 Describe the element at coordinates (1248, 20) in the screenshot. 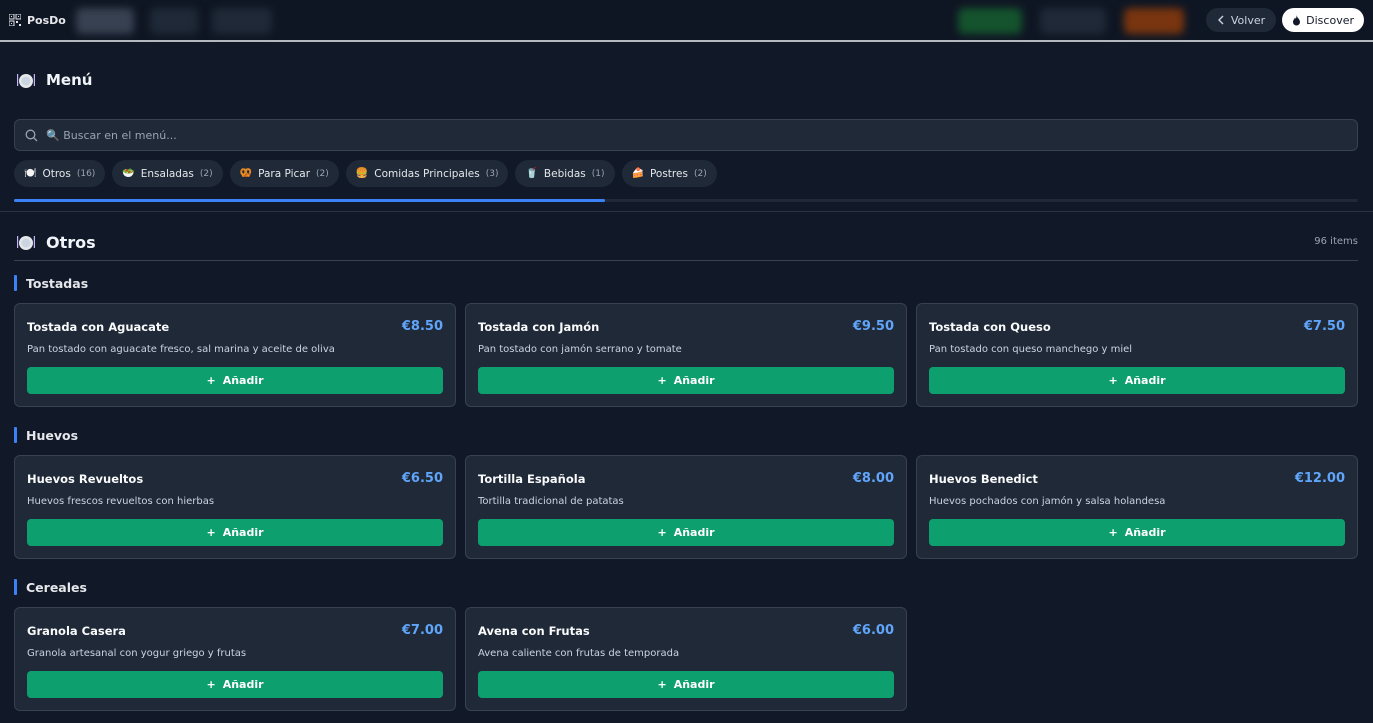

I see `back-button-label: Volver` at that location.